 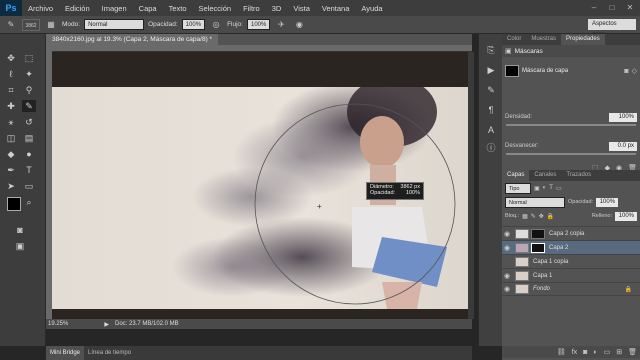 I want to click on feather-field: 0.0 px, so click(x=623, y=146).